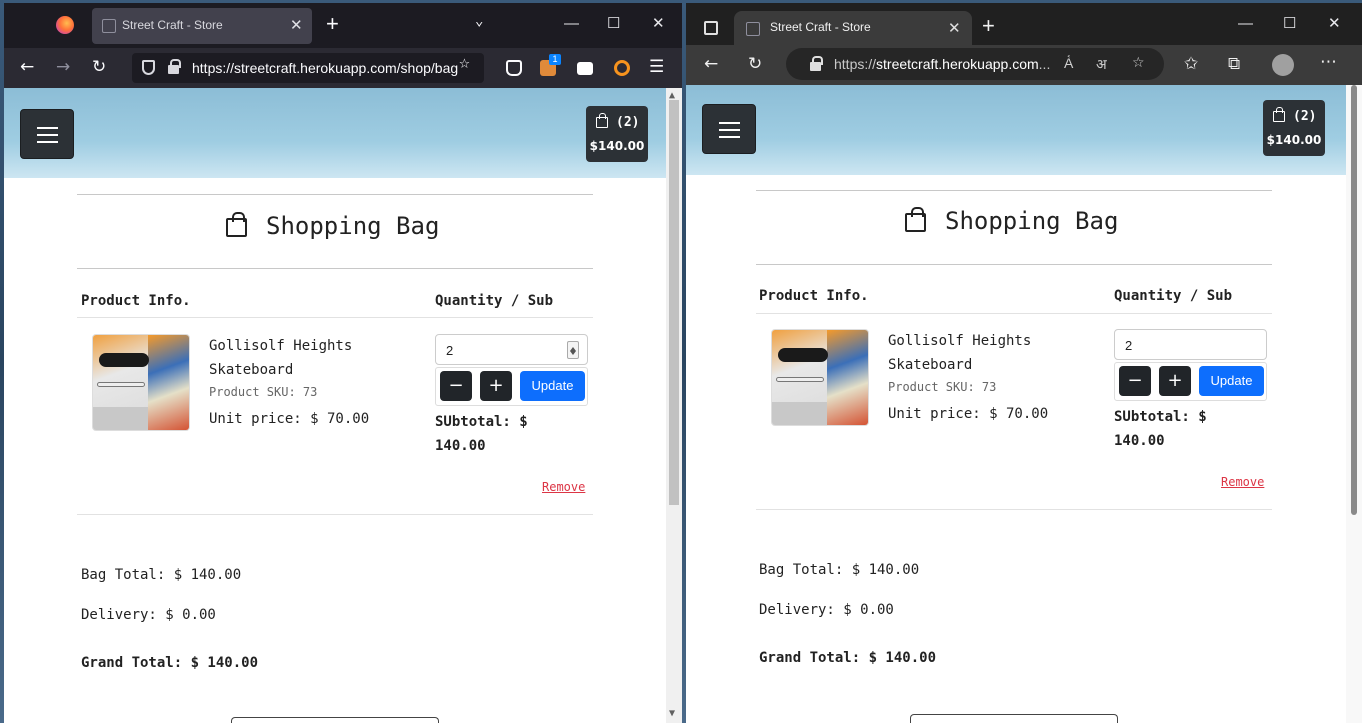 Image resolution: width=1362 pixels, height=723 pixels. What do you see at coordinates (1191, 64) in the screenshot?
I see `favorites-icon: ✩` at bounding box center [1191, 64].